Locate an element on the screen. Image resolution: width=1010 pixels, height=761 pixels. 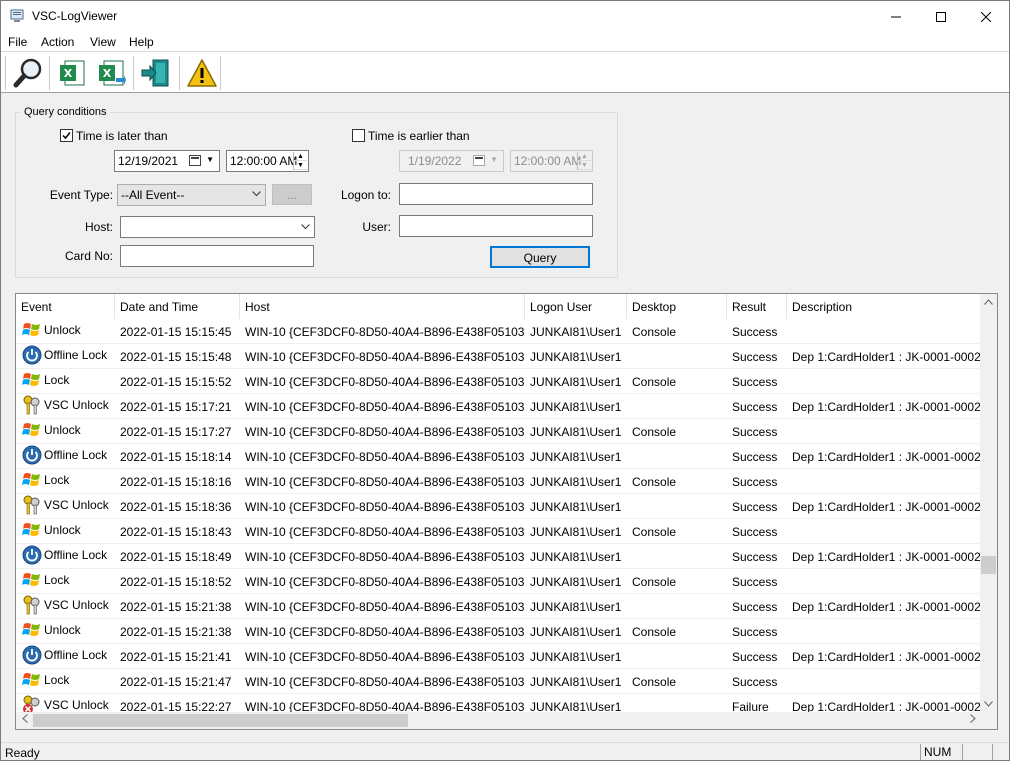
event-cell: Unlock is located at coordinates (68, 331).